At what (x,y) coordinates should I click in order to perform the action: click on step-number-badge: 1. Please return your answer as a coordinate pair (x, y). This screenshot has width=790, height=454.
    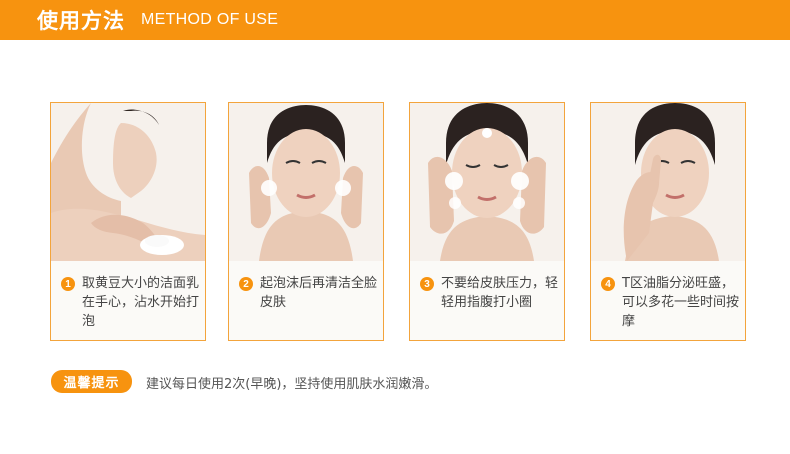
    Looking at the image, I should click on (68, 284).